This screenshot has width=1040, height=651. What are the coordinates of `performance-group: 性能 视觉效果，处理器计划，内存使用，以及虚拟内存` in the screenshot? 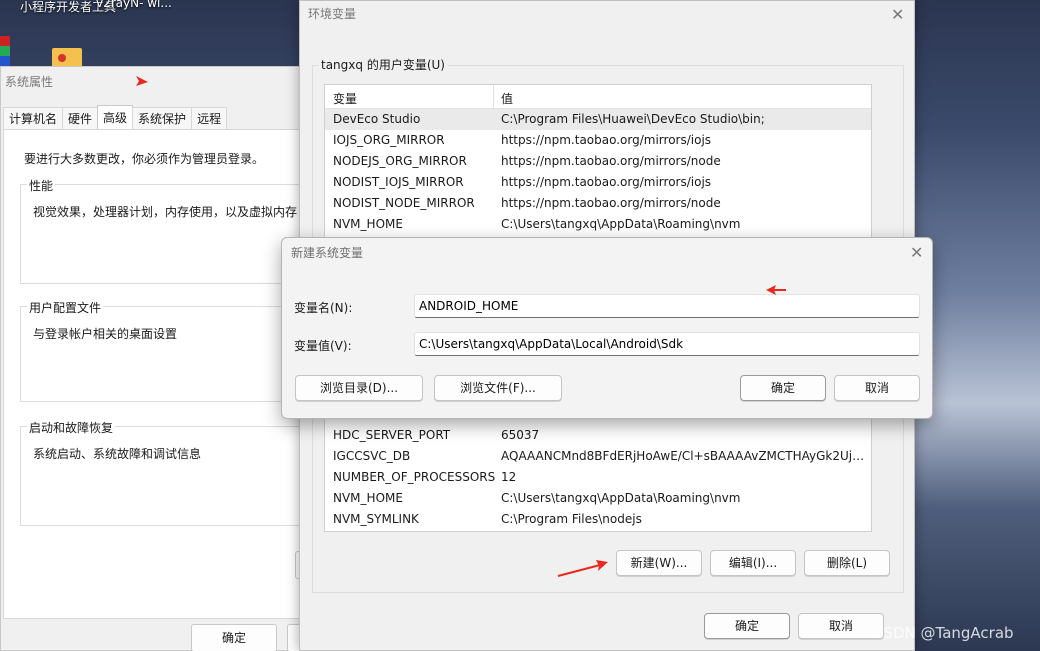 It's located at (165, 230).